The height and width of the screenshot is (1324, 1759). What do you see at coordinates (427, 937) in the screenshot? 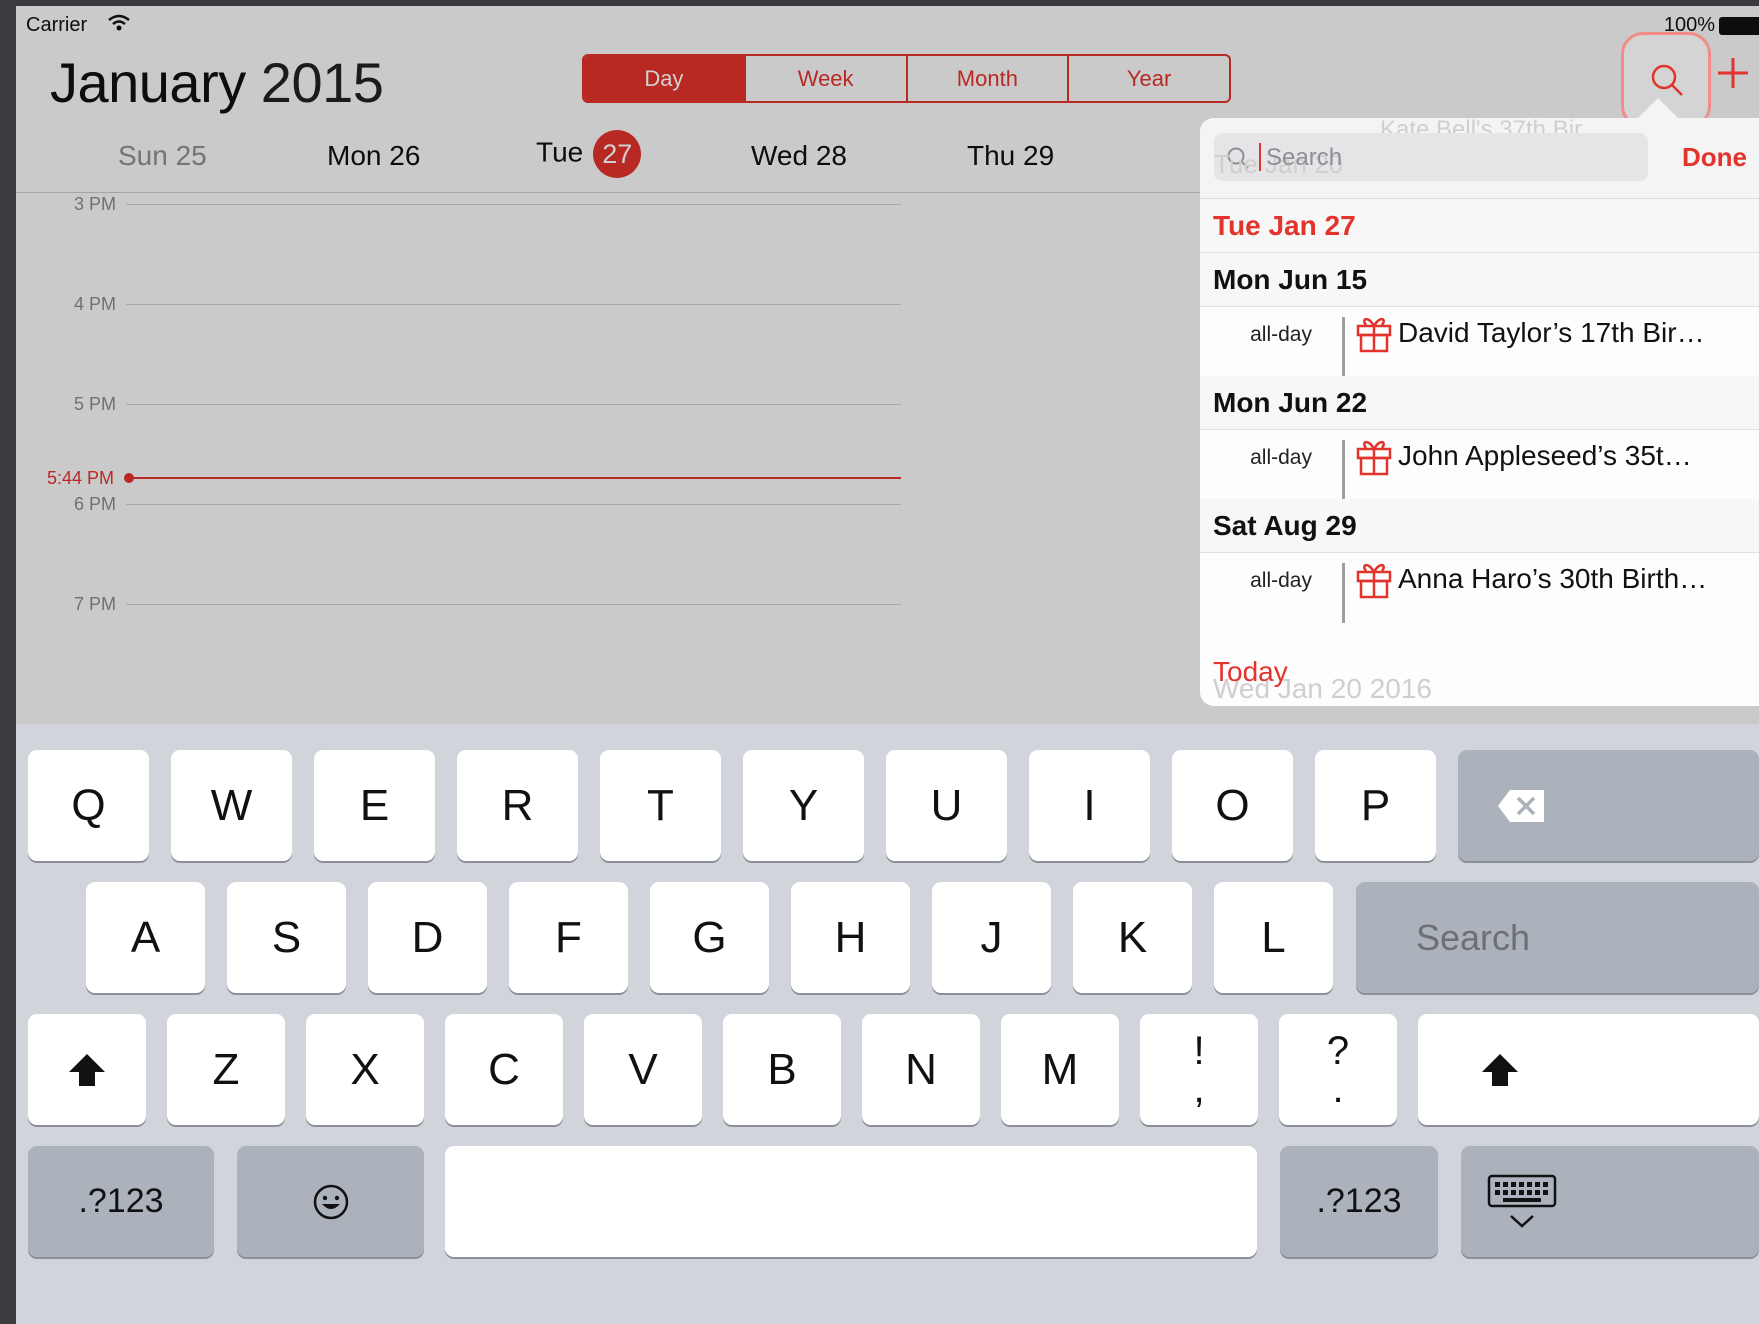
I see `key-d: D` at bounding box center [427, 937].